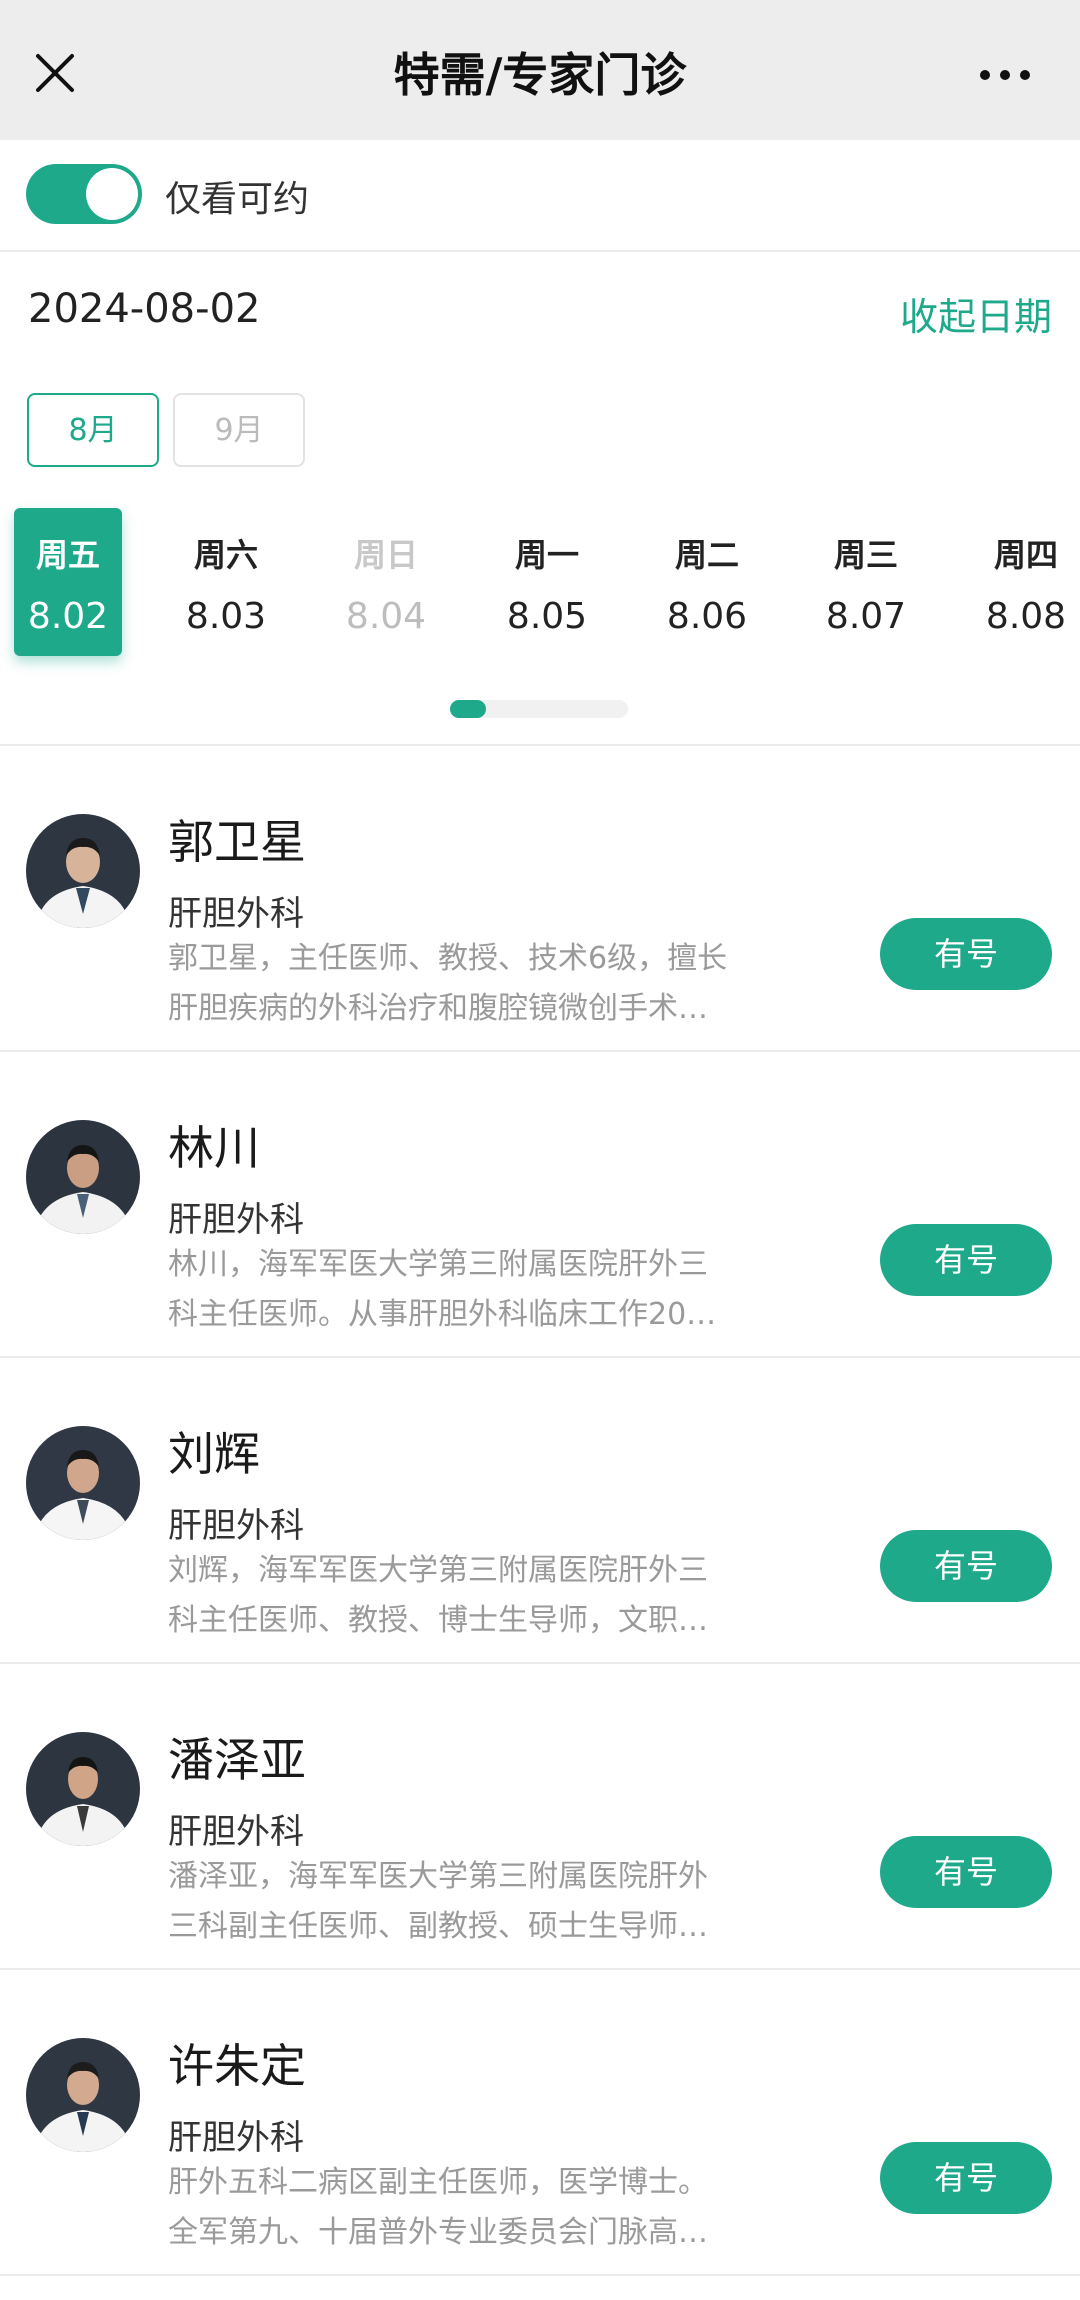  Describe the element at coordinates (68, 616) in the screenshot. I see `day-date: 8.02` at that location.